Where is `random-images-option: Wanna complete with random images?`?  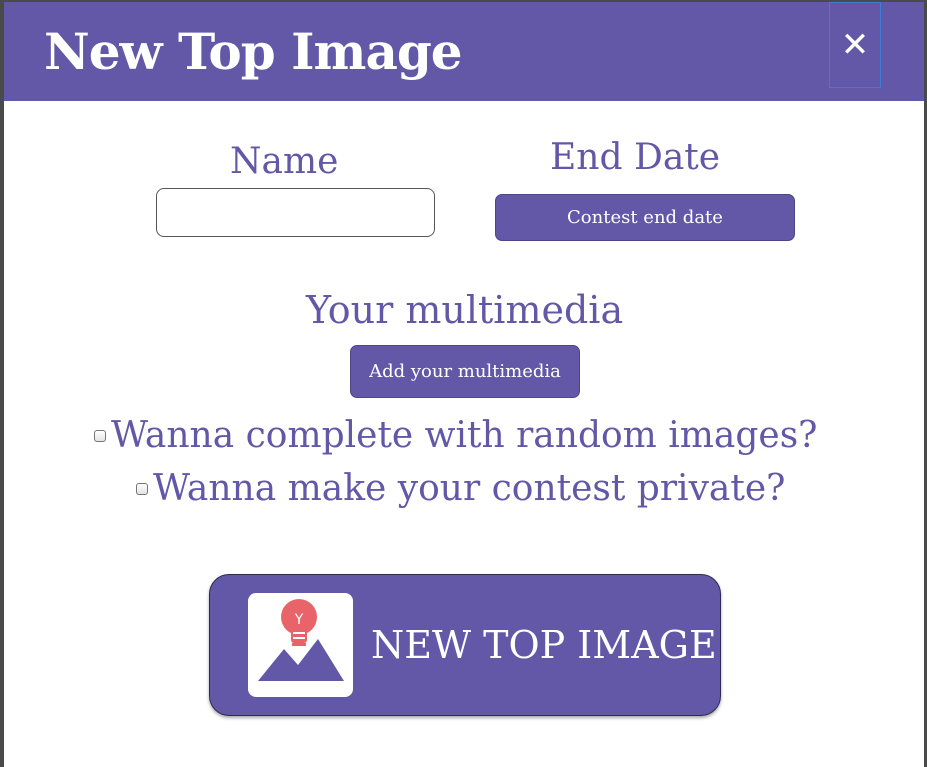 random-images-option: Wanna complete with random images? is located at coordinates (455, 436).